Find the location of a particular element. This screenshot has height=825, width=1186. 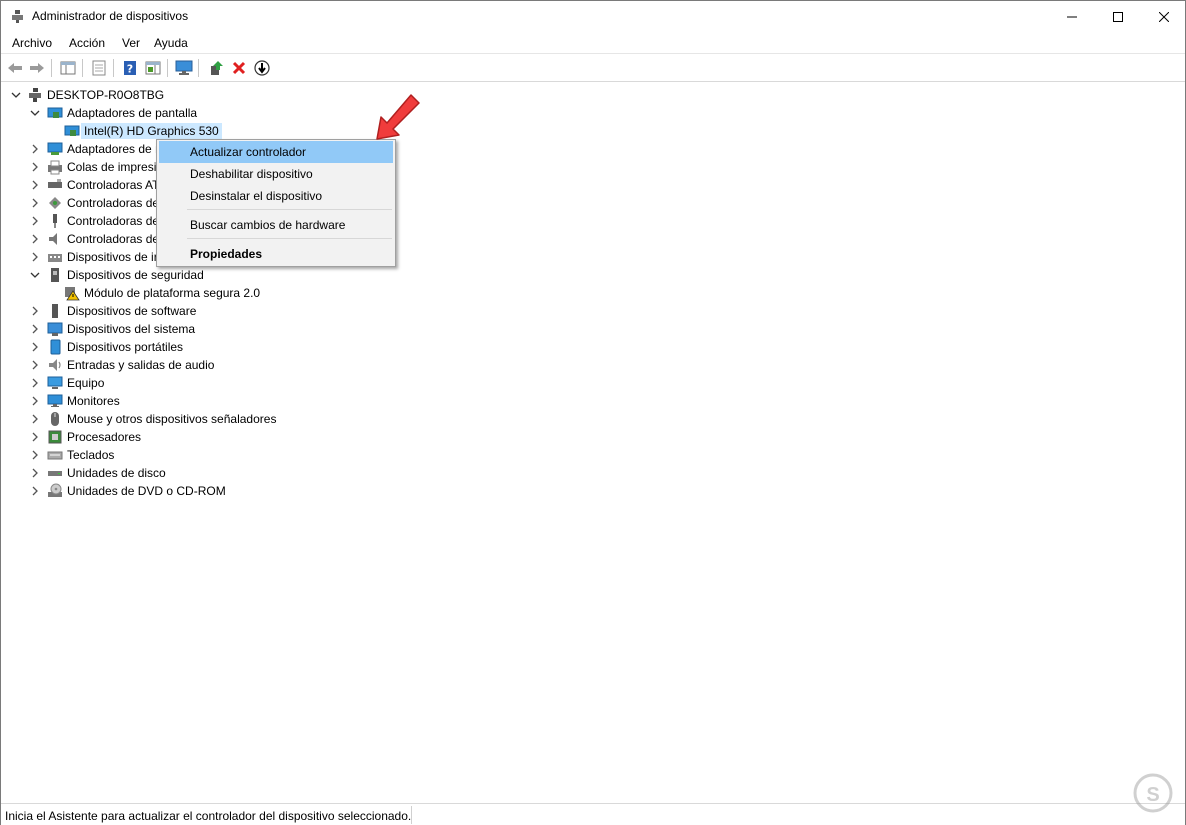

tree-category-item: Adaptadores de r is located at coordinates (94, 149).